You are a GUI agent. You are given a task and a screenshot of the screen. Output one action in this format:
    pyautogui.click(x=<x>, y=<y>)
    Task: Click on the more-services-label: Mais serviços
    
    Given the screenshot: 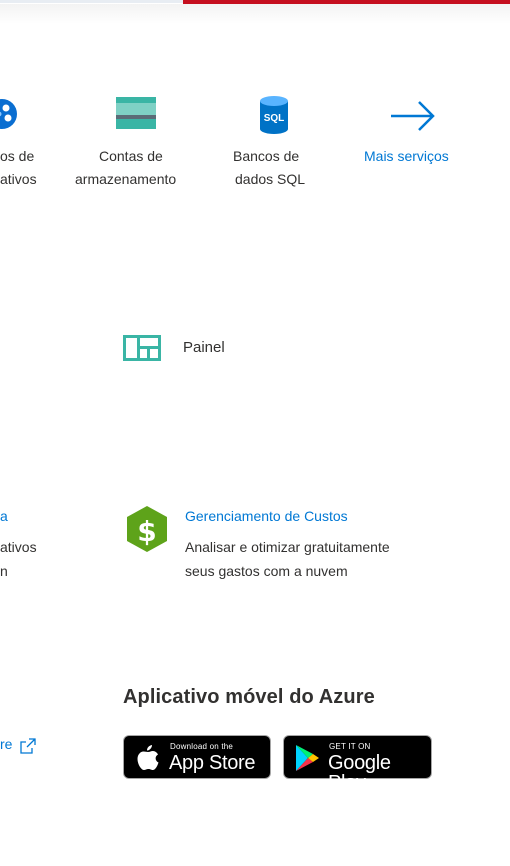 What is the action you would take?
    pyautogui.click(x=406, y=156)
    